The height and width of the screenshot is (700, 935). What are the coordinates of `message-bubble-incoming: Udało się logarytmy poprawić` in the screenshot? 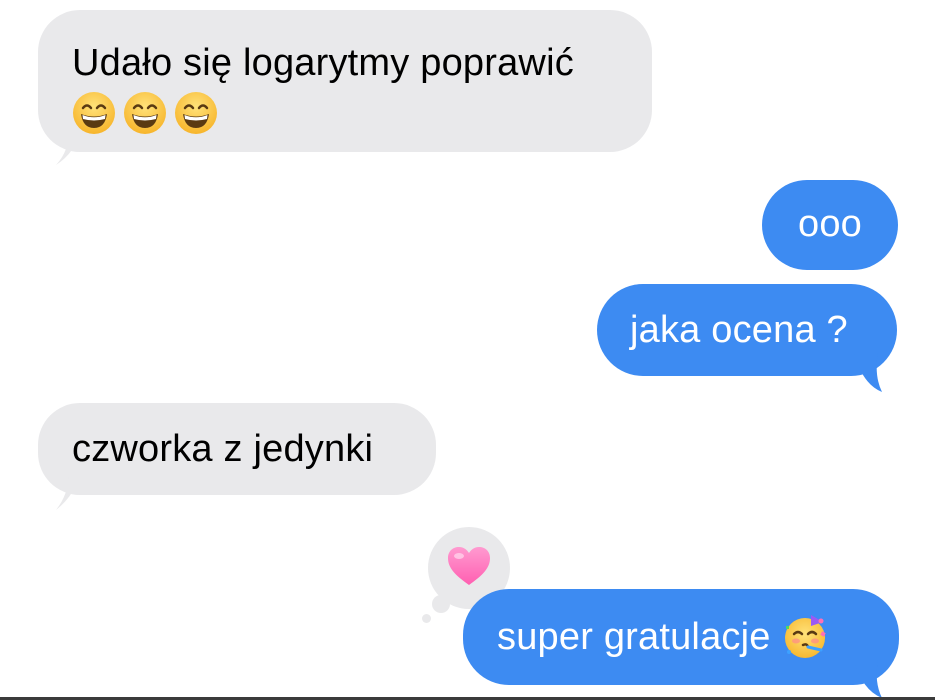 It's located at (345, 81).